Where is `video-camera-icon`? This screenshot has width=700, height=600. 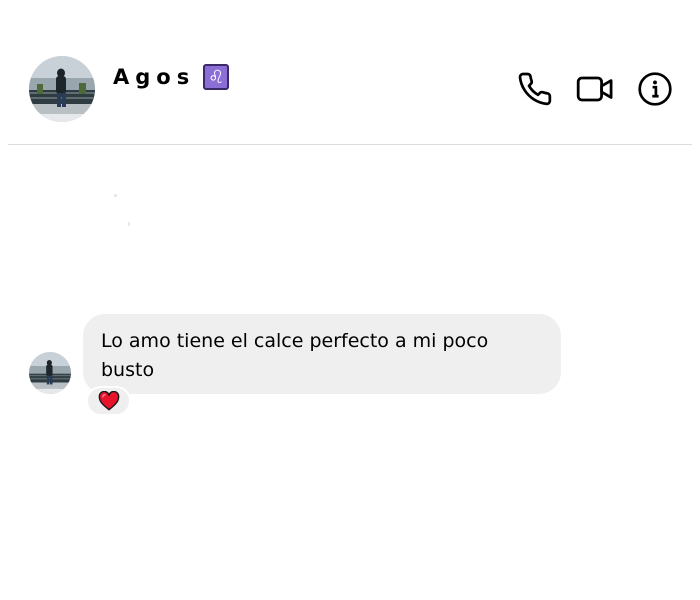 video-camera-icon is located at coordinates (594, 89).